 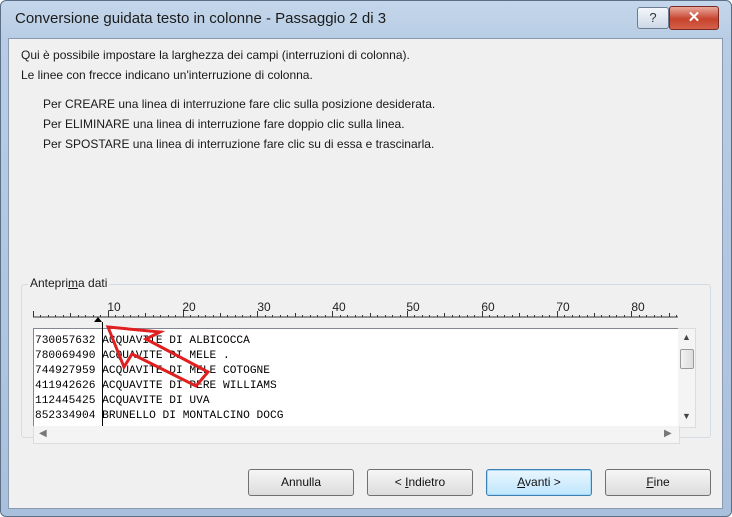 I want to click on preview-horizontal-scrollbar: ◀ ▶, so click(x=356, y=435).